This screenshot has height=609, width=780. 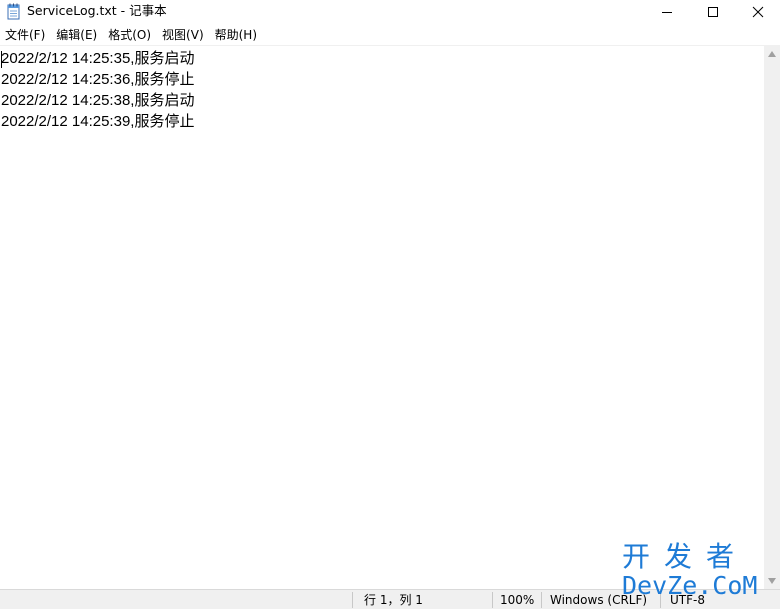 What do you see at coordinates (13, 11) in the screenshot?
I see `notepad-icon` at bounding box center [13, 11].